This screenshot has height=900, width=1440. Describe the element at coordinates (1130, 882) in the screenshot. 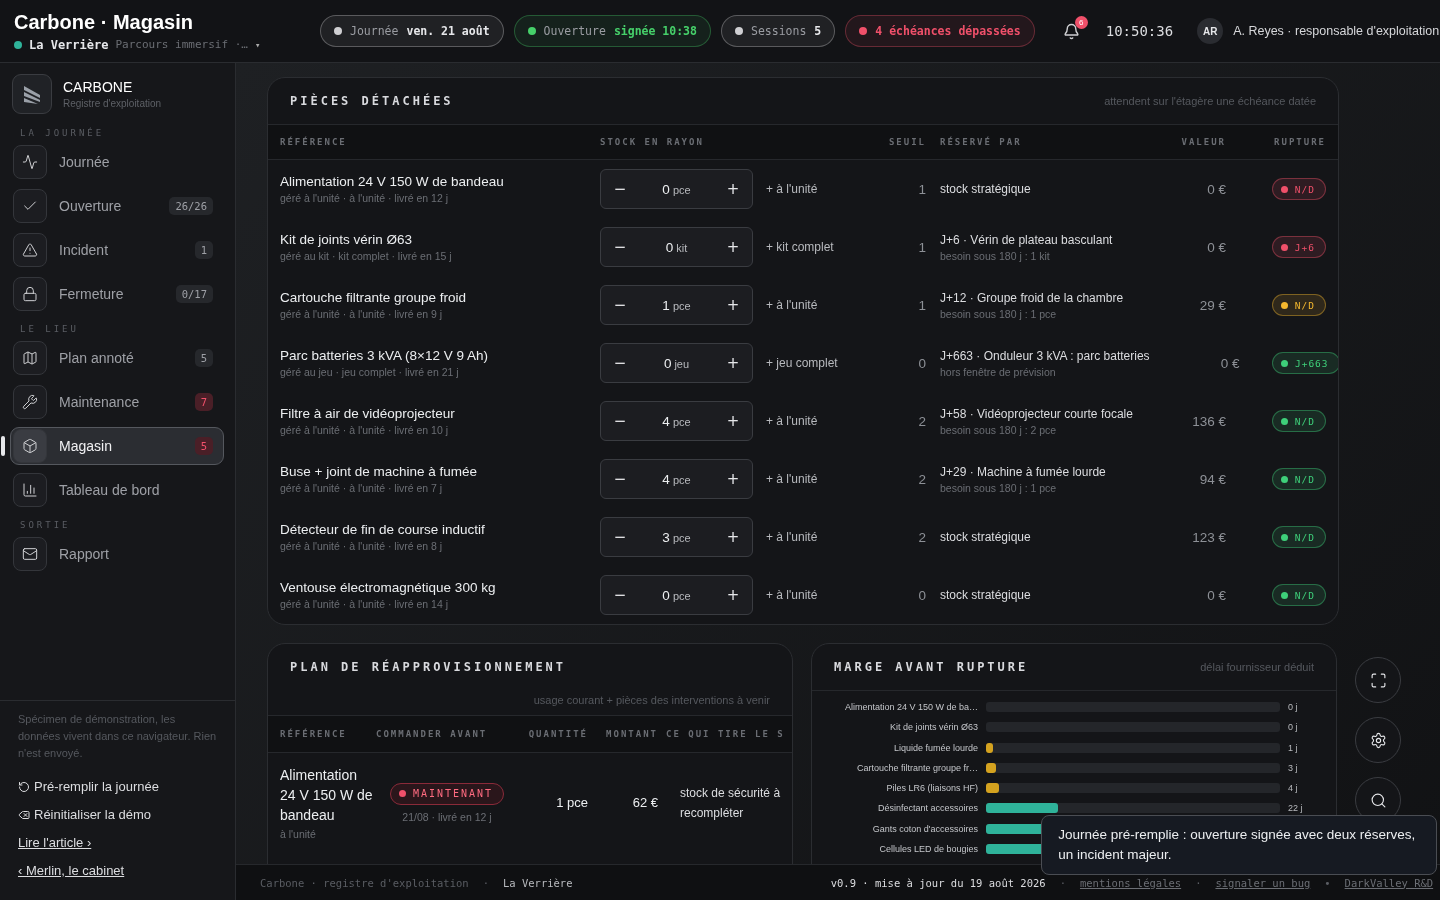

I see `footer-link: mentions légales` at that location.